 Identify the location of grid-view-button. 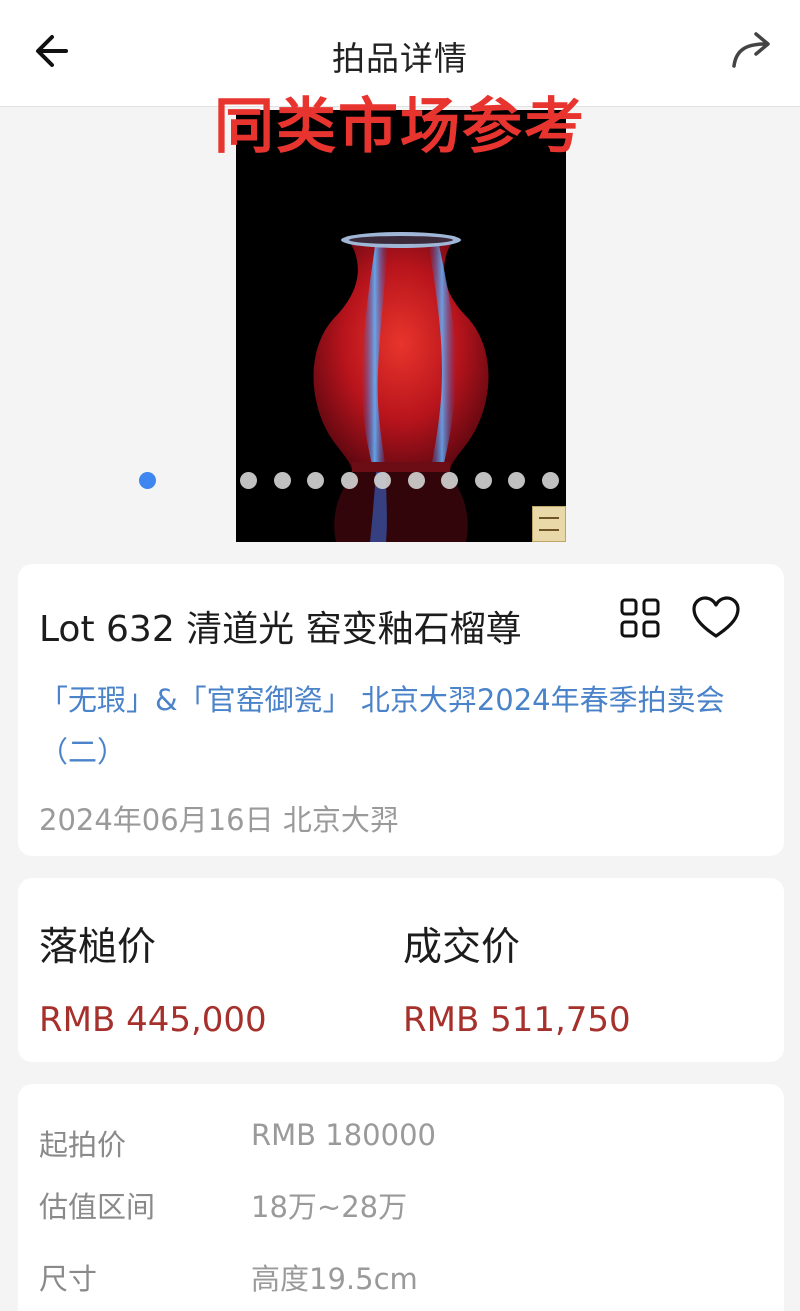
(640, 618).